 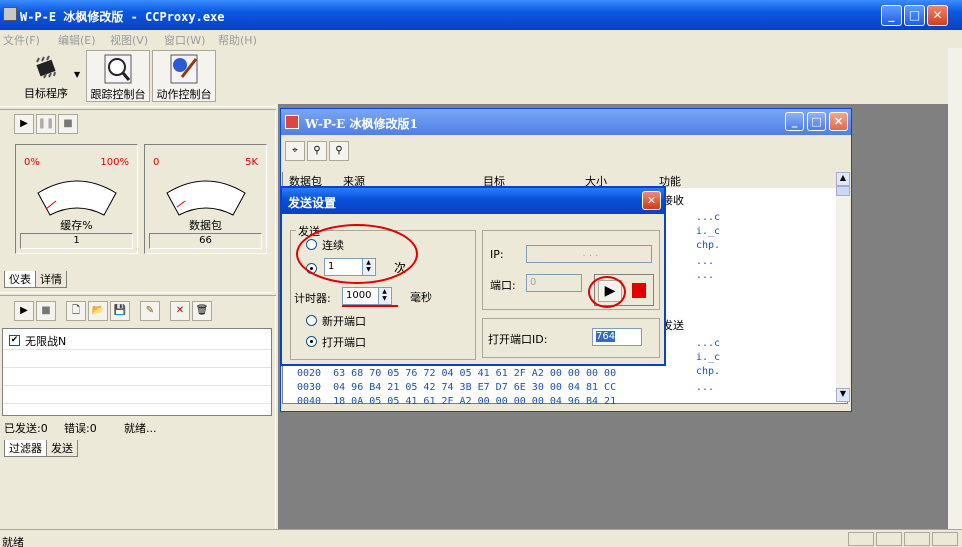 I want to click on timer-unit: 毫秒, so click(x=421, y=297).